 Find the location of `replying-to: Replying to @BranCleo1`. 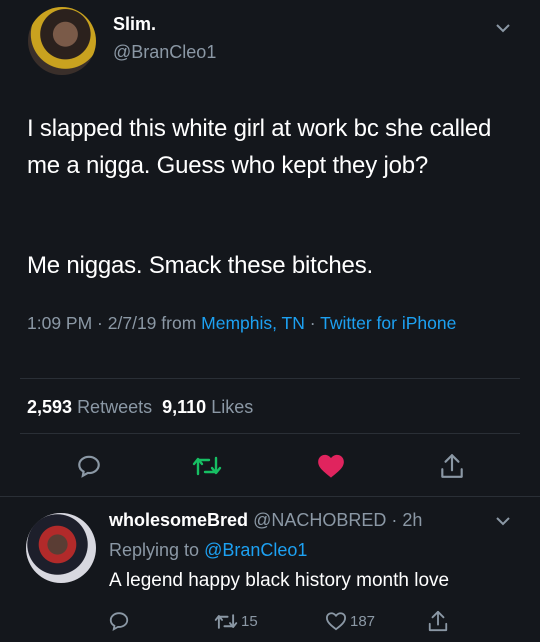

replying-to: Replying to @BranCleo1 is located at coordinates (208, 550).